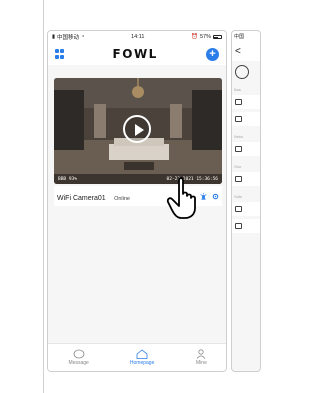 This screenshot has width=320, height=393. I want to click on camera-actions, so click(209, 196).